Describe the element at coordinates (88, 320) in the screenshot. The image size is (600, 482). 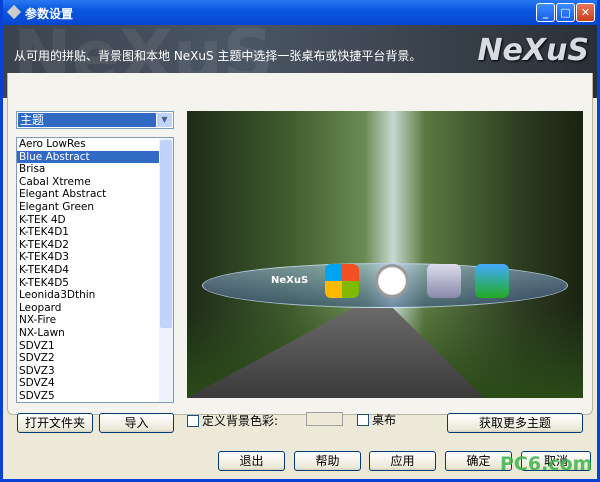
I see `list-item: NX-Fire` at that location.